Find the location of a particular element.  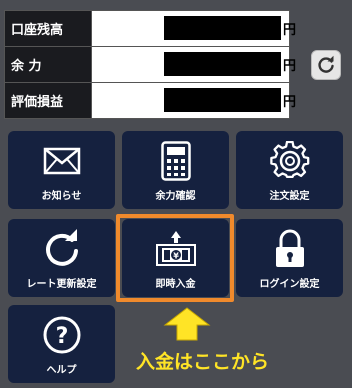

balance-value: 円 is located at coordinates (193, 28).